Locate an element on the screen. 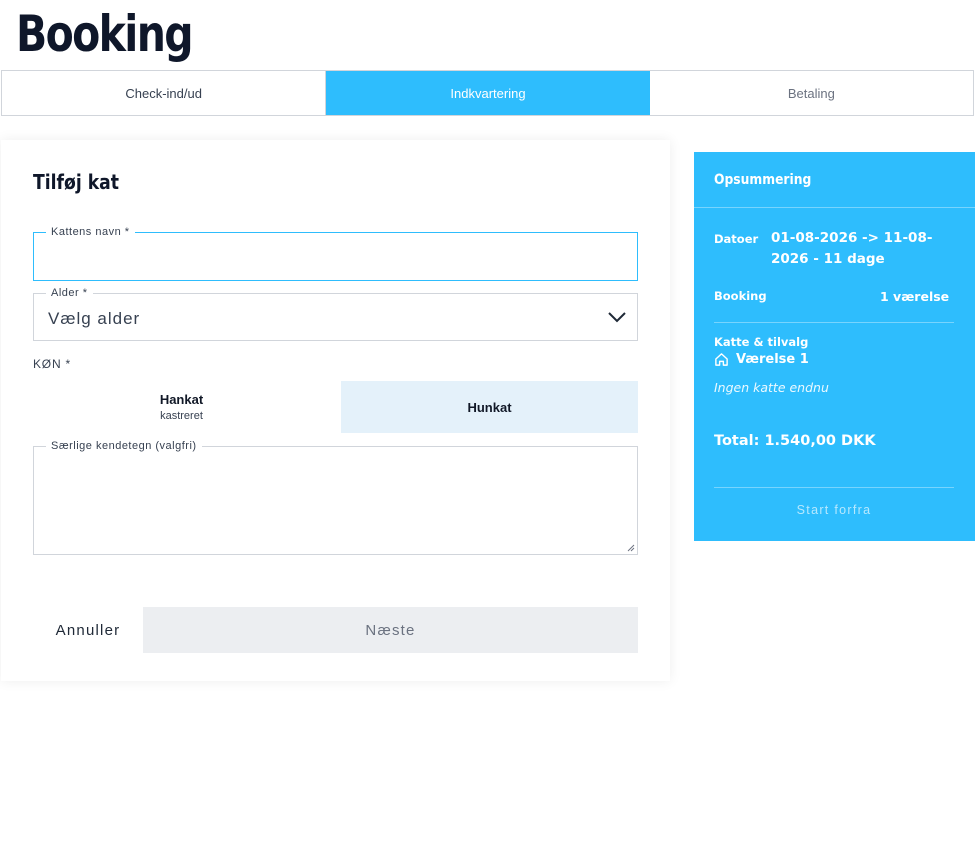 This screenshot has height=857, width=975. gender-female-title: Hunkat is located at coordinates (489, 407).